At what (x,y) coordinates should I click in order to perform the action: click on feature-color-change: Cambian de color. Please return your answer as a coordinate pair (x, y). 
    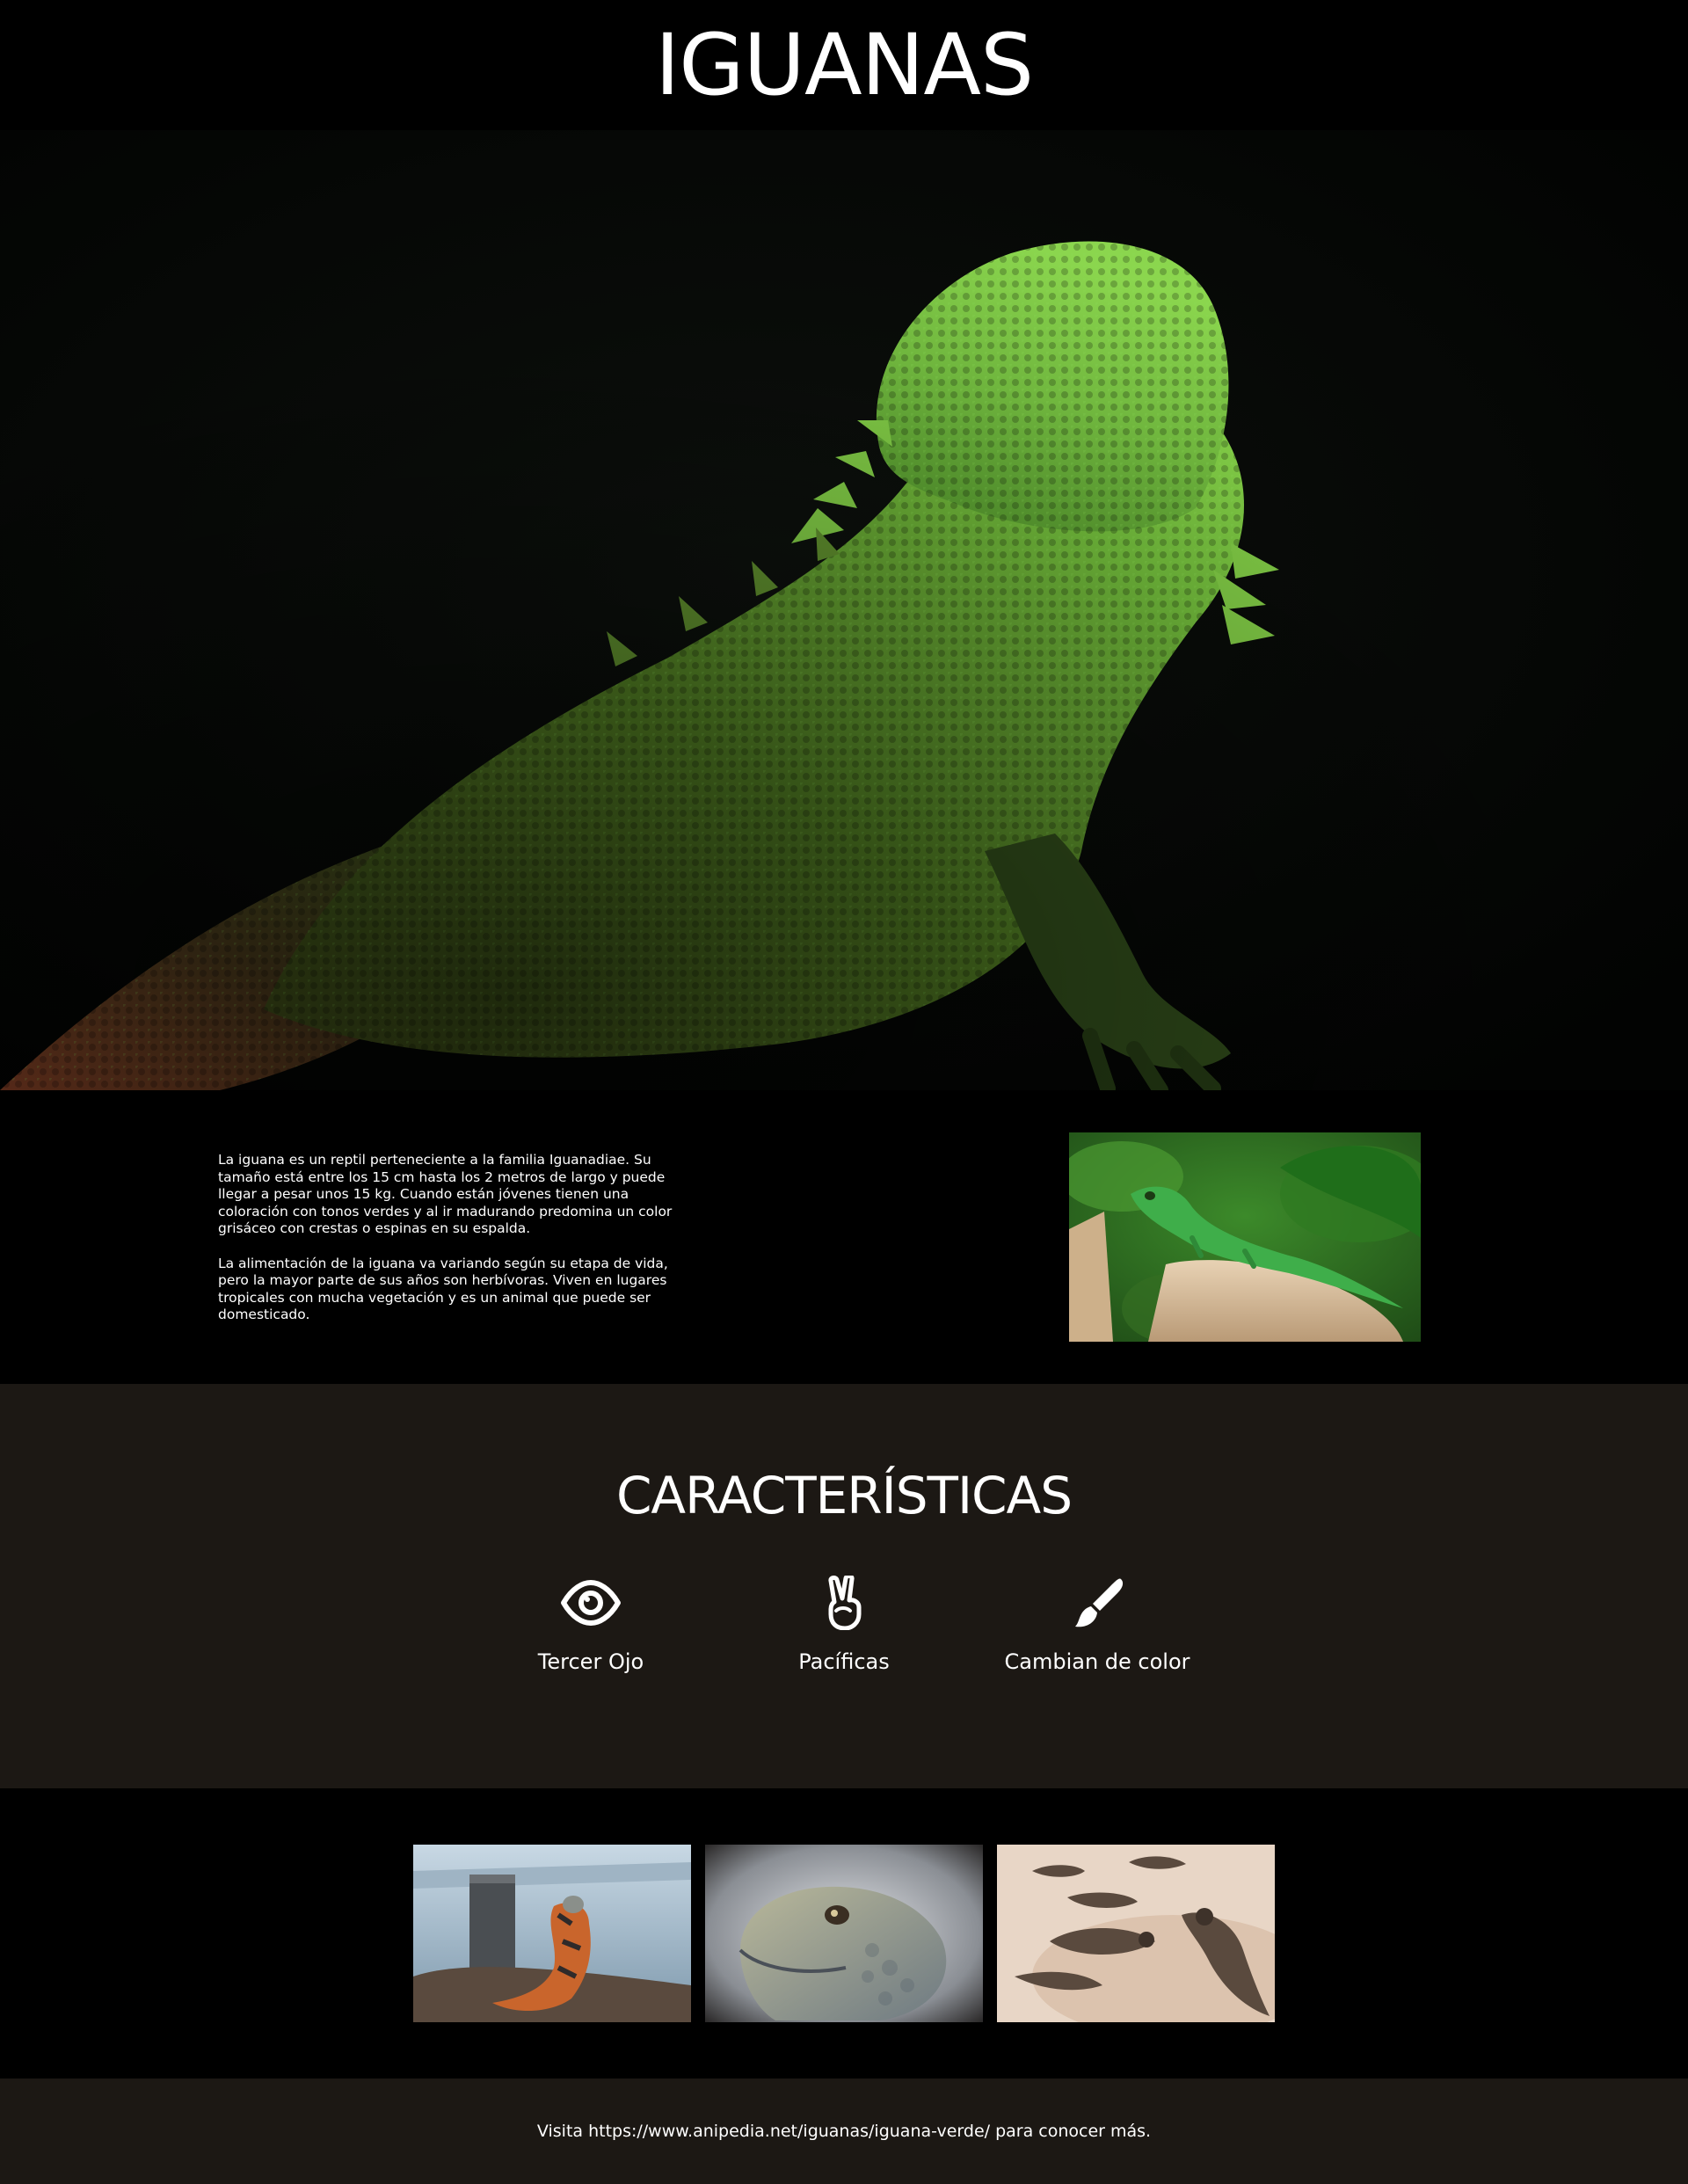
    Looking at the image, I should click on (1097, 1625).